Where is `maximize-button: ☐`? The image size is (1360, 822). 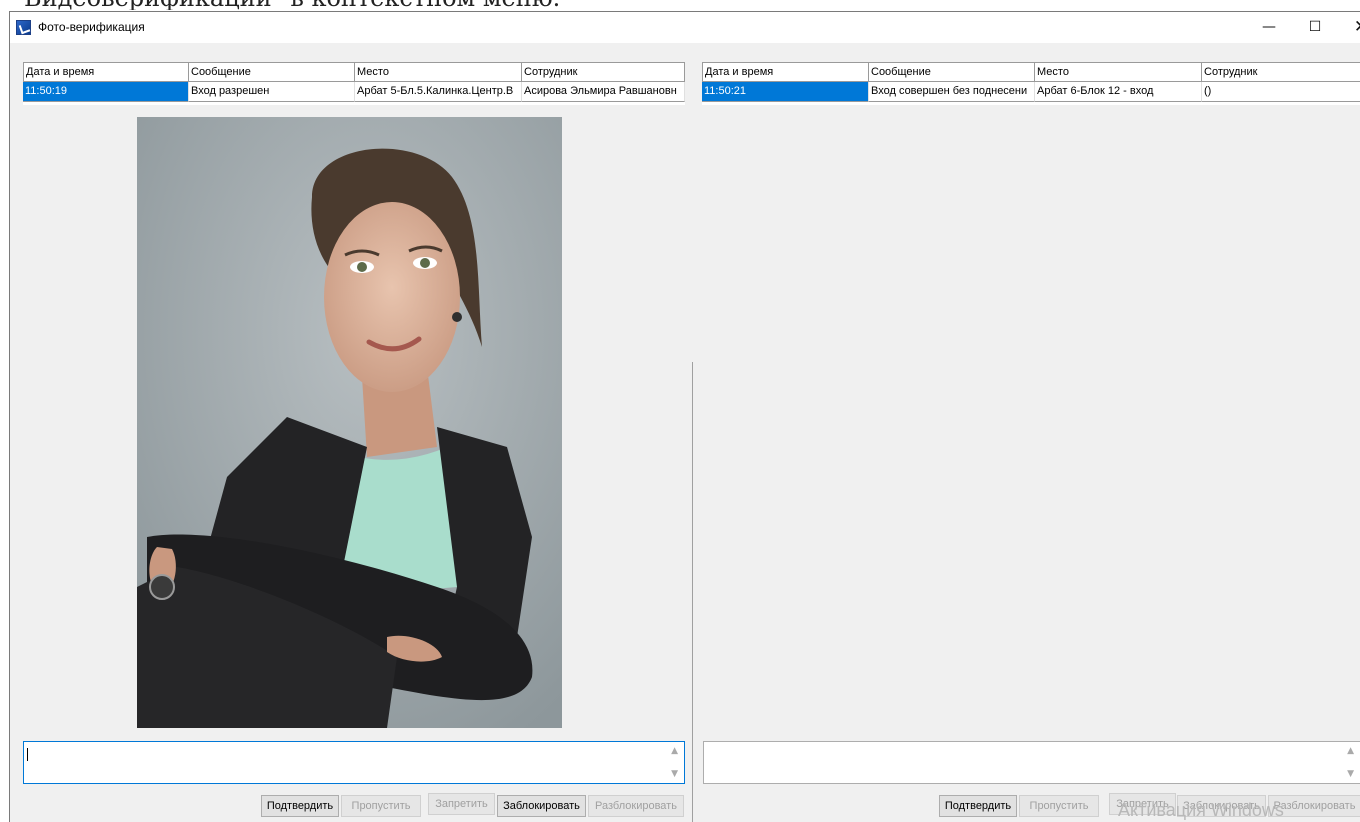 maximize-button: ☐ is located at coordinates (1315, 27).